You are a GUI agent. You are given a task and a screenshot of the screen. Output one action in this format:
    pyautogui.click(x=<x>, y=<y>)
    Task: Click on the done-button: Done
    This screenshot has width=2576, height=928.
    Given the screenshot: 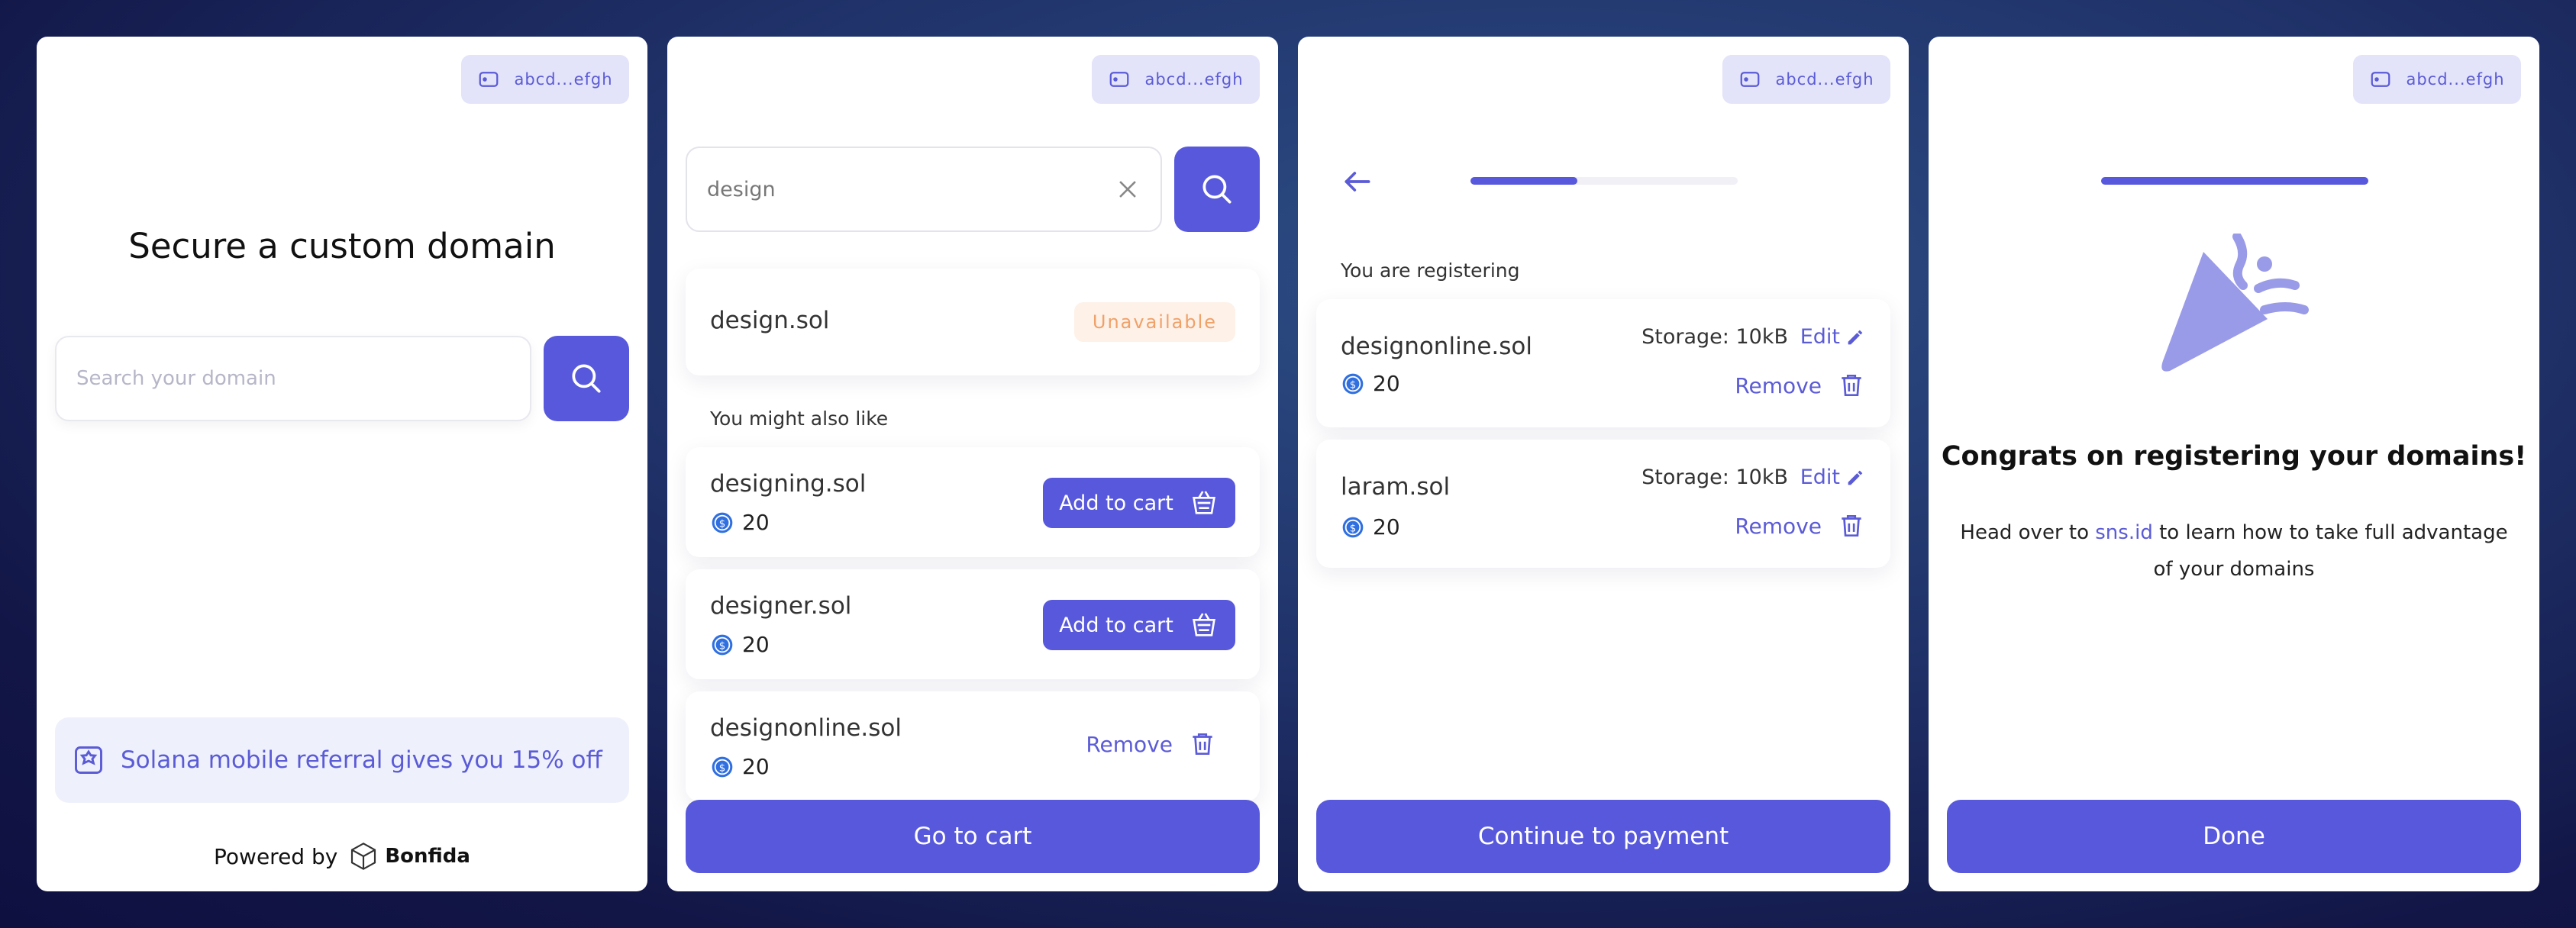 What is the action you would take?
    pyautogui.click(x=2234, y=837)
    